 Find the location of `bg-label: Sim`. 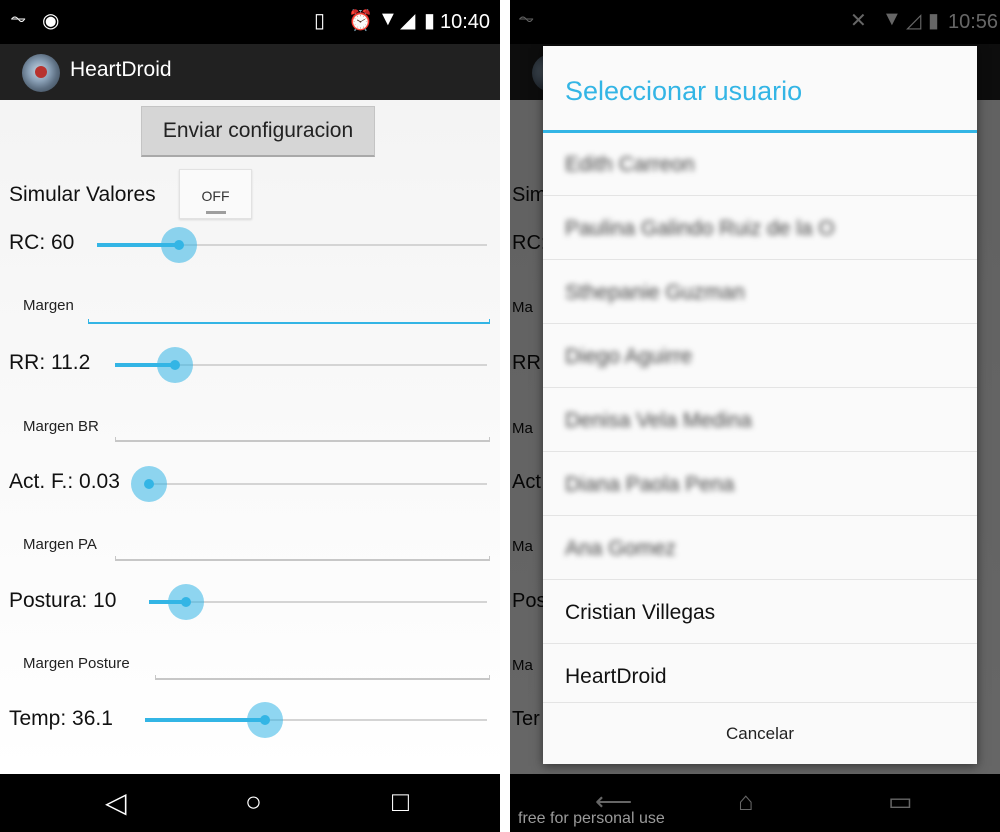

bg-label: Sim is located at coordinates (529, 195).